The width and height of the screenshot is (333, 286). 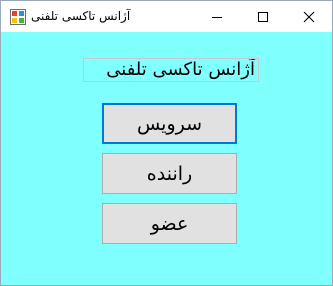 I want to click on window-title: آژانس تاکسی تلفنی, so click(x=81, y=16).